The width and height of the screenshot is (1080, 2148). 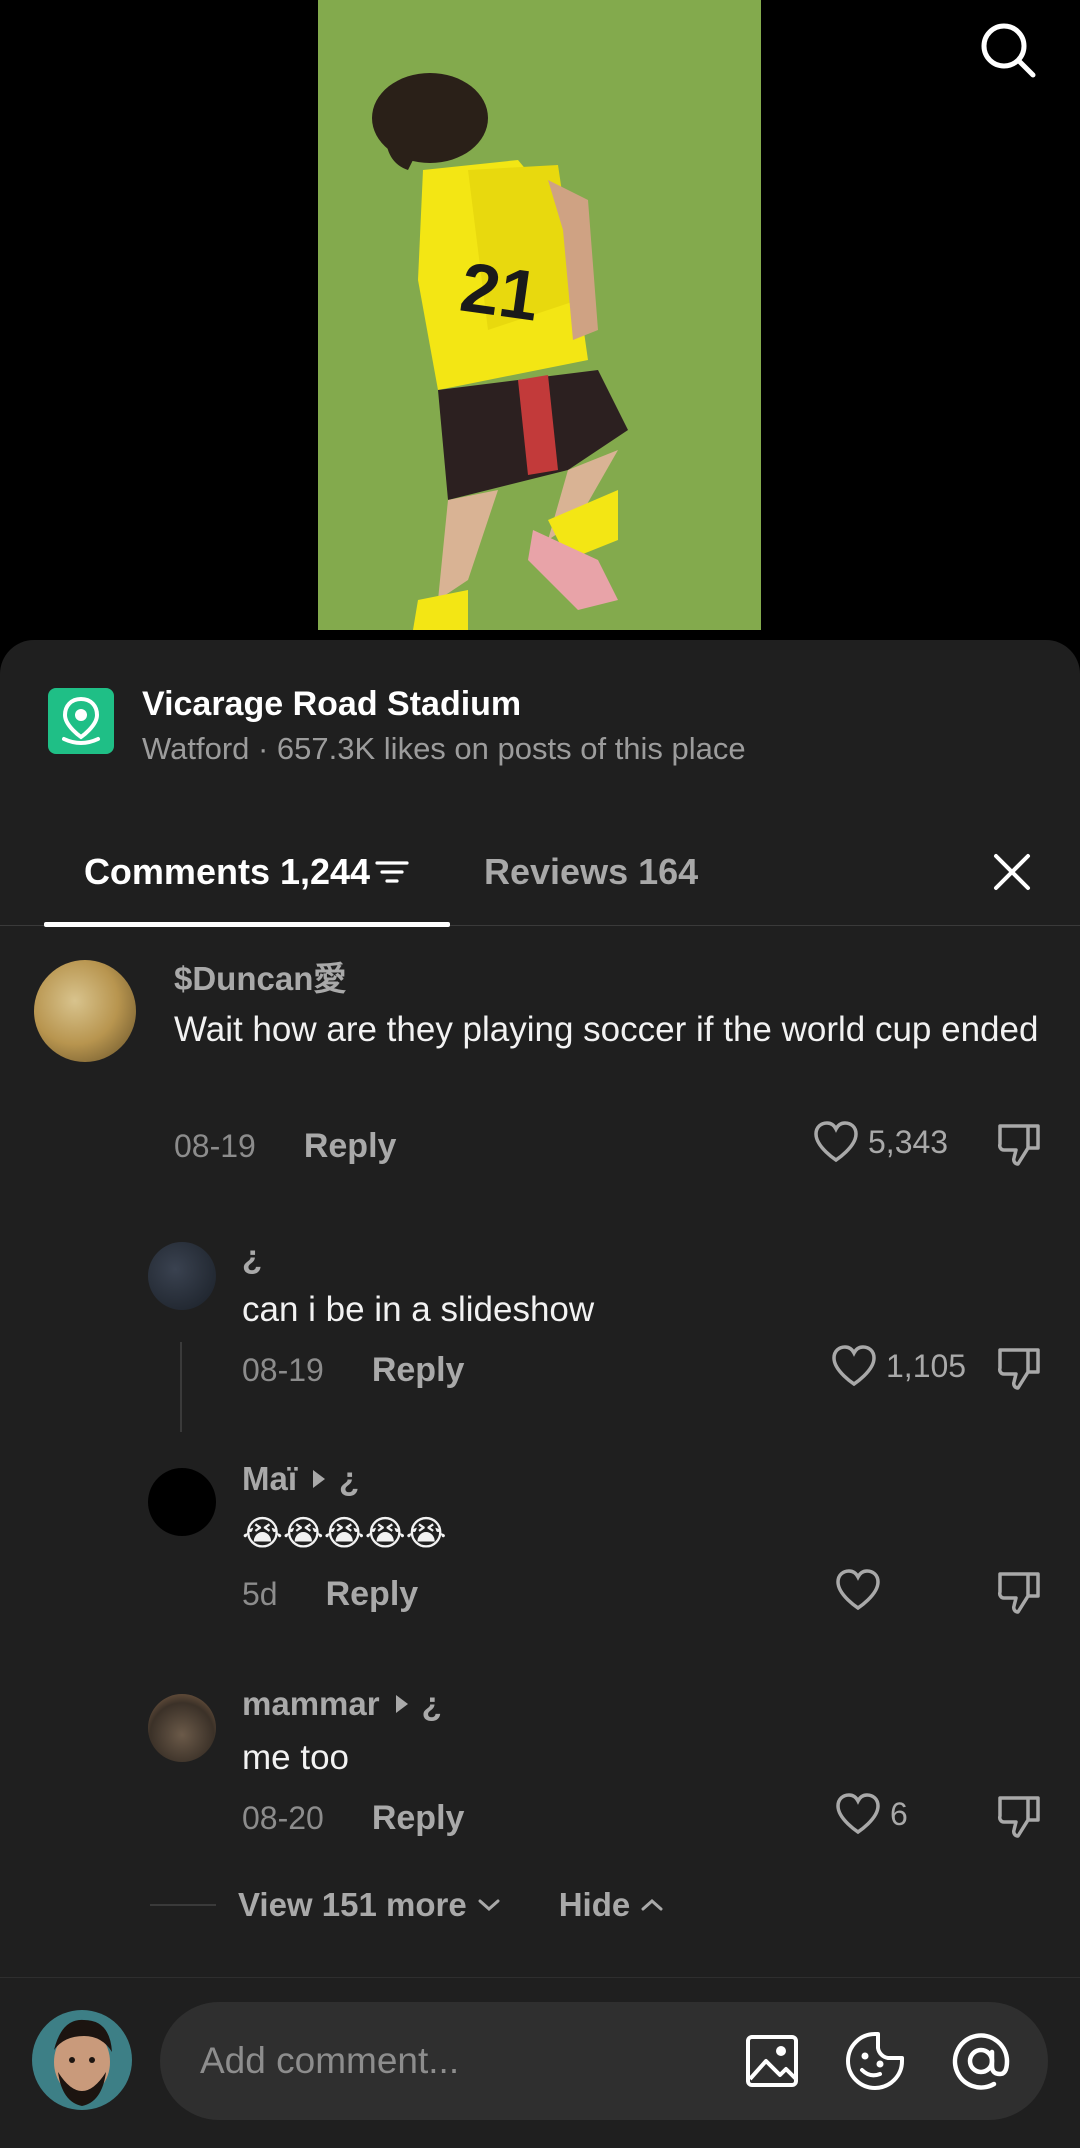 What do you see at coordinates (908, 1141) in the screenshot?
I see `like-count: 5,343` at bounding box center [908, 1141].